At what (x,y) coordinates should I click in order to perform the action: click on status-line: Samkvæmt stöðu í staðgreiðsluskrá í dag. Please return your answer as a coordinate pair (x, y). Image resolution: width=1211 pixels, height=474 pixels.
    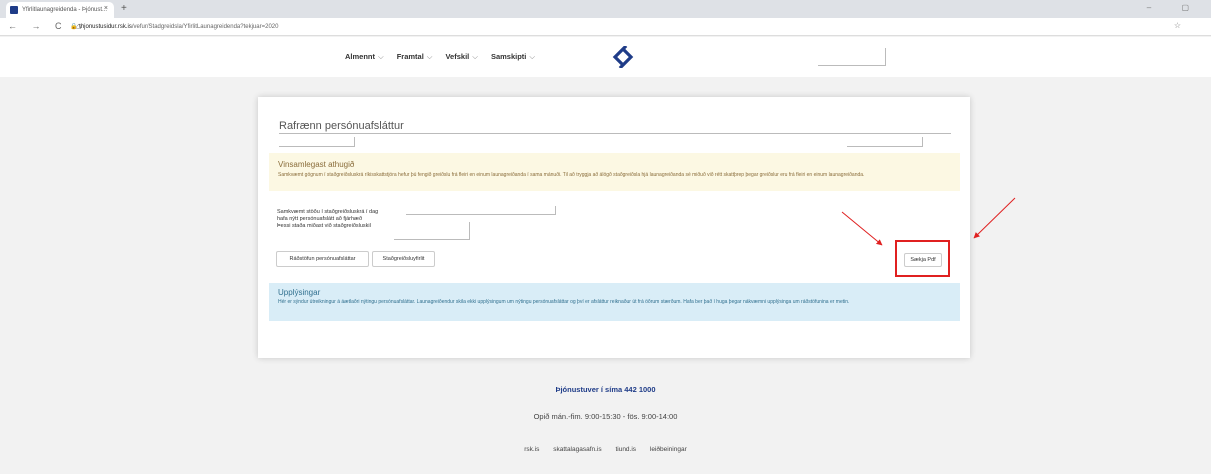
    Looking at the image, I should click on (328, 212).